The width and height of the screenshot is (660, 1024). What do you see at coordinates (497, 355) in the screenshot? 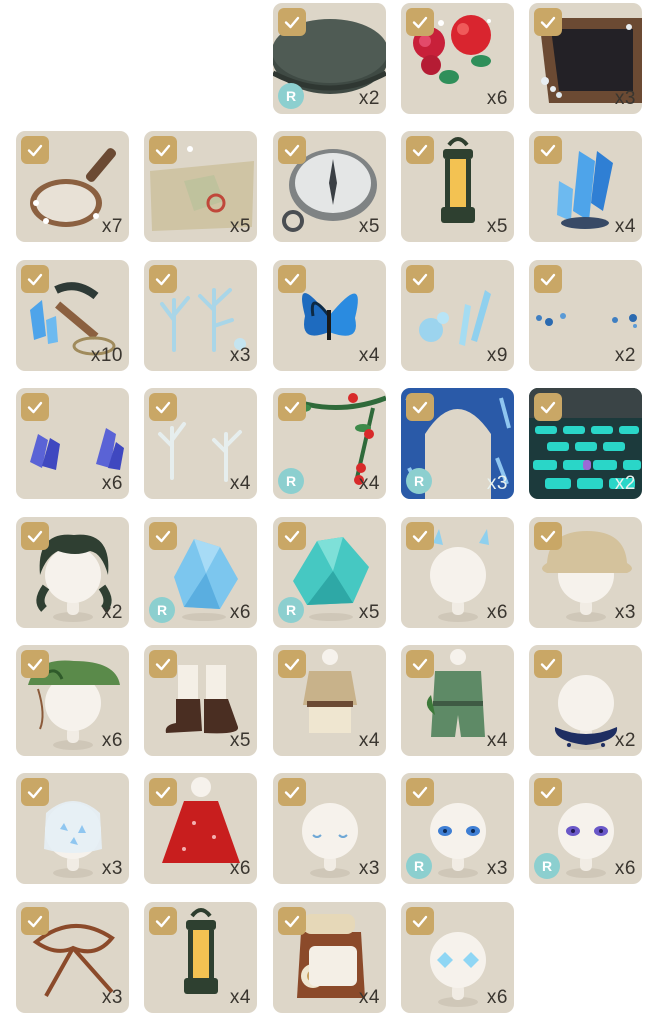
I see `item-count: x9` at bounding box center [497, 355].